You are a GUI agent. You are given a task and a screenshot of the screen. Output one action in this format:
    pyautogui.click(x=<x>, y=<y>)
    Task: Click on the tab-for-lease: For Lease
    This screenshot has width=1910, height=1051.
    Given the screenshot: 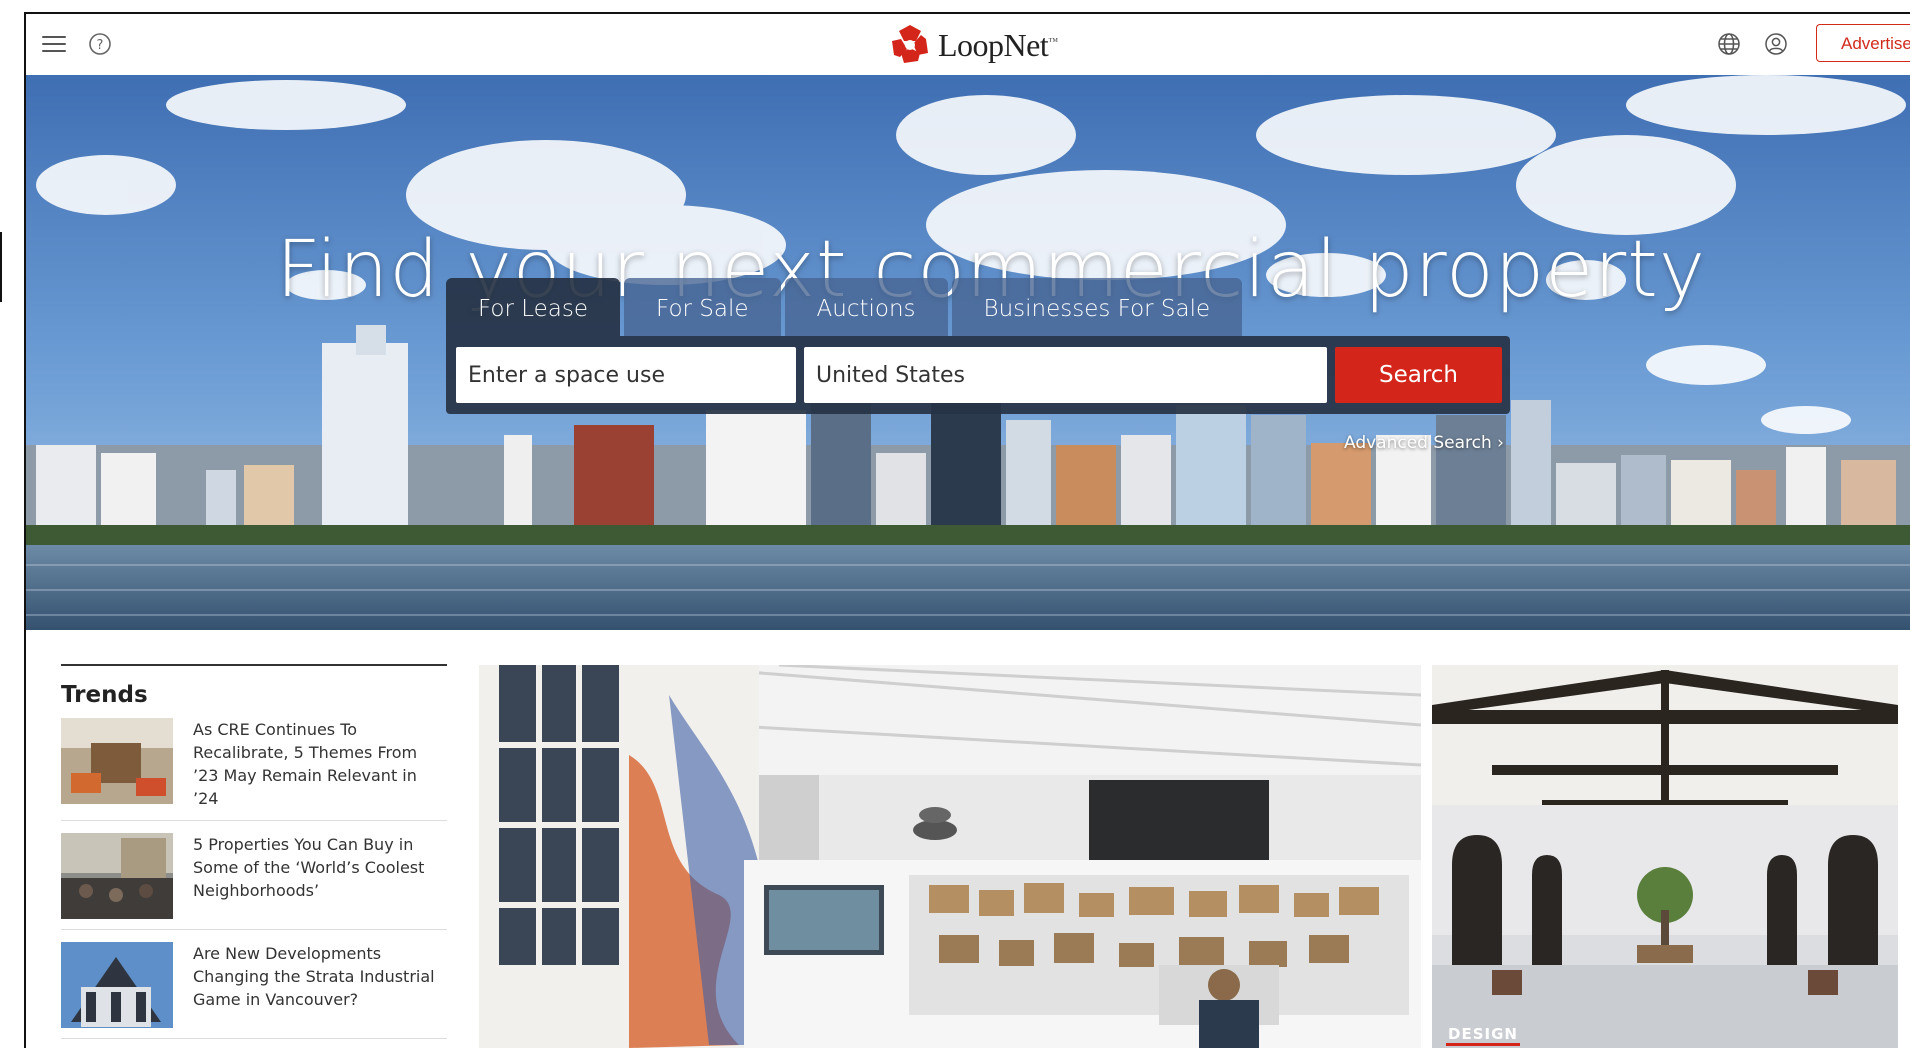 What is the action you would take?
    pyautogui.click(x=533, y=307)
    